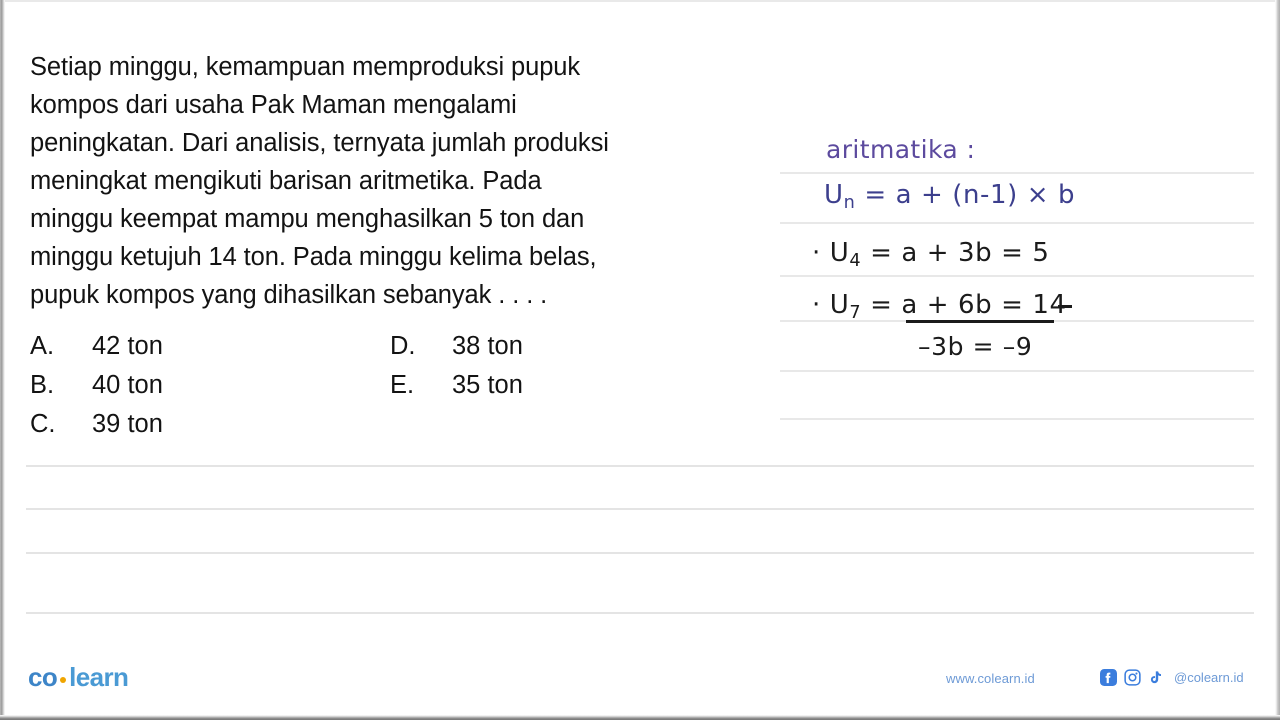 This screenshot has height=720, width=1280. What do you see at coordinates (975, 346) in the screenshot?
I see `note-result: –3b = –9` at bounding box center [975, 346].